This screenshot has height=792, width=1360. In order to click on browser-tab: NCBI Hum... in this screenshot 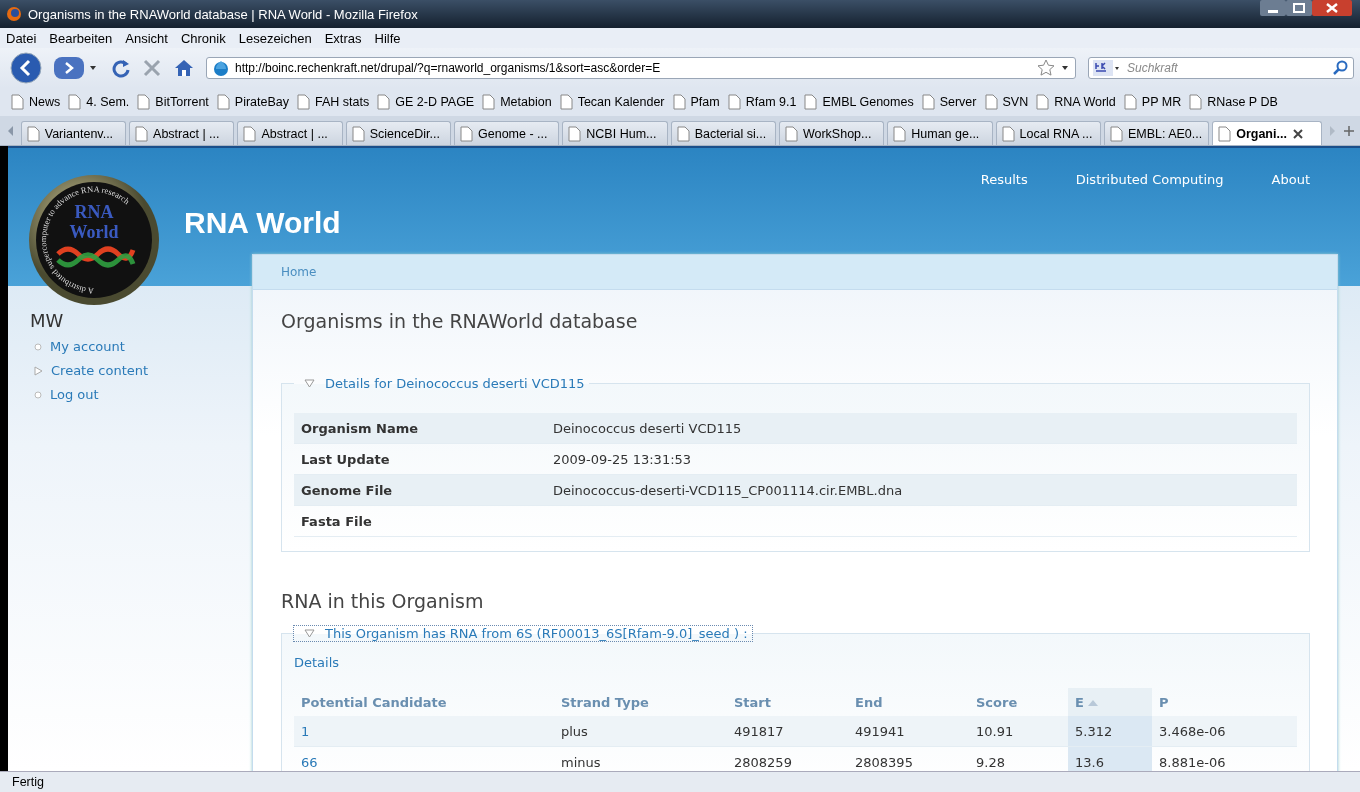, I will do `click(615, 133)`.